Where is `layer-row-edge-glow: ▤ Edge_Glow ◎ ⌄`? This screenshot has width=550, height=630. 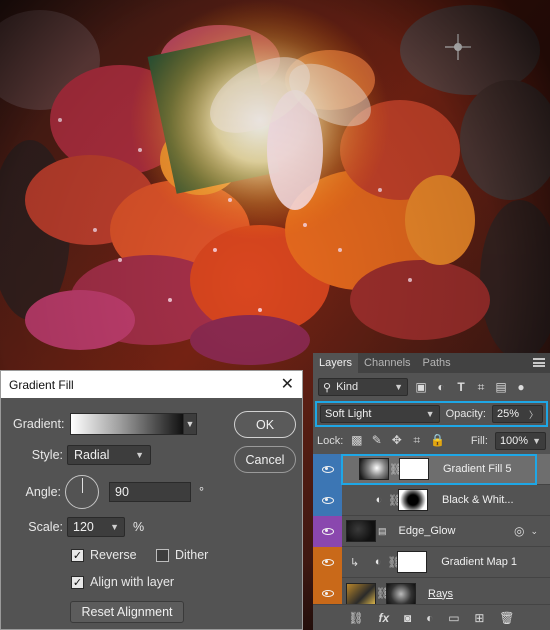
layer-row-edge-glow: ▤ Edge_Glow ◎ ⌄ is located at coordinates (431, 531).